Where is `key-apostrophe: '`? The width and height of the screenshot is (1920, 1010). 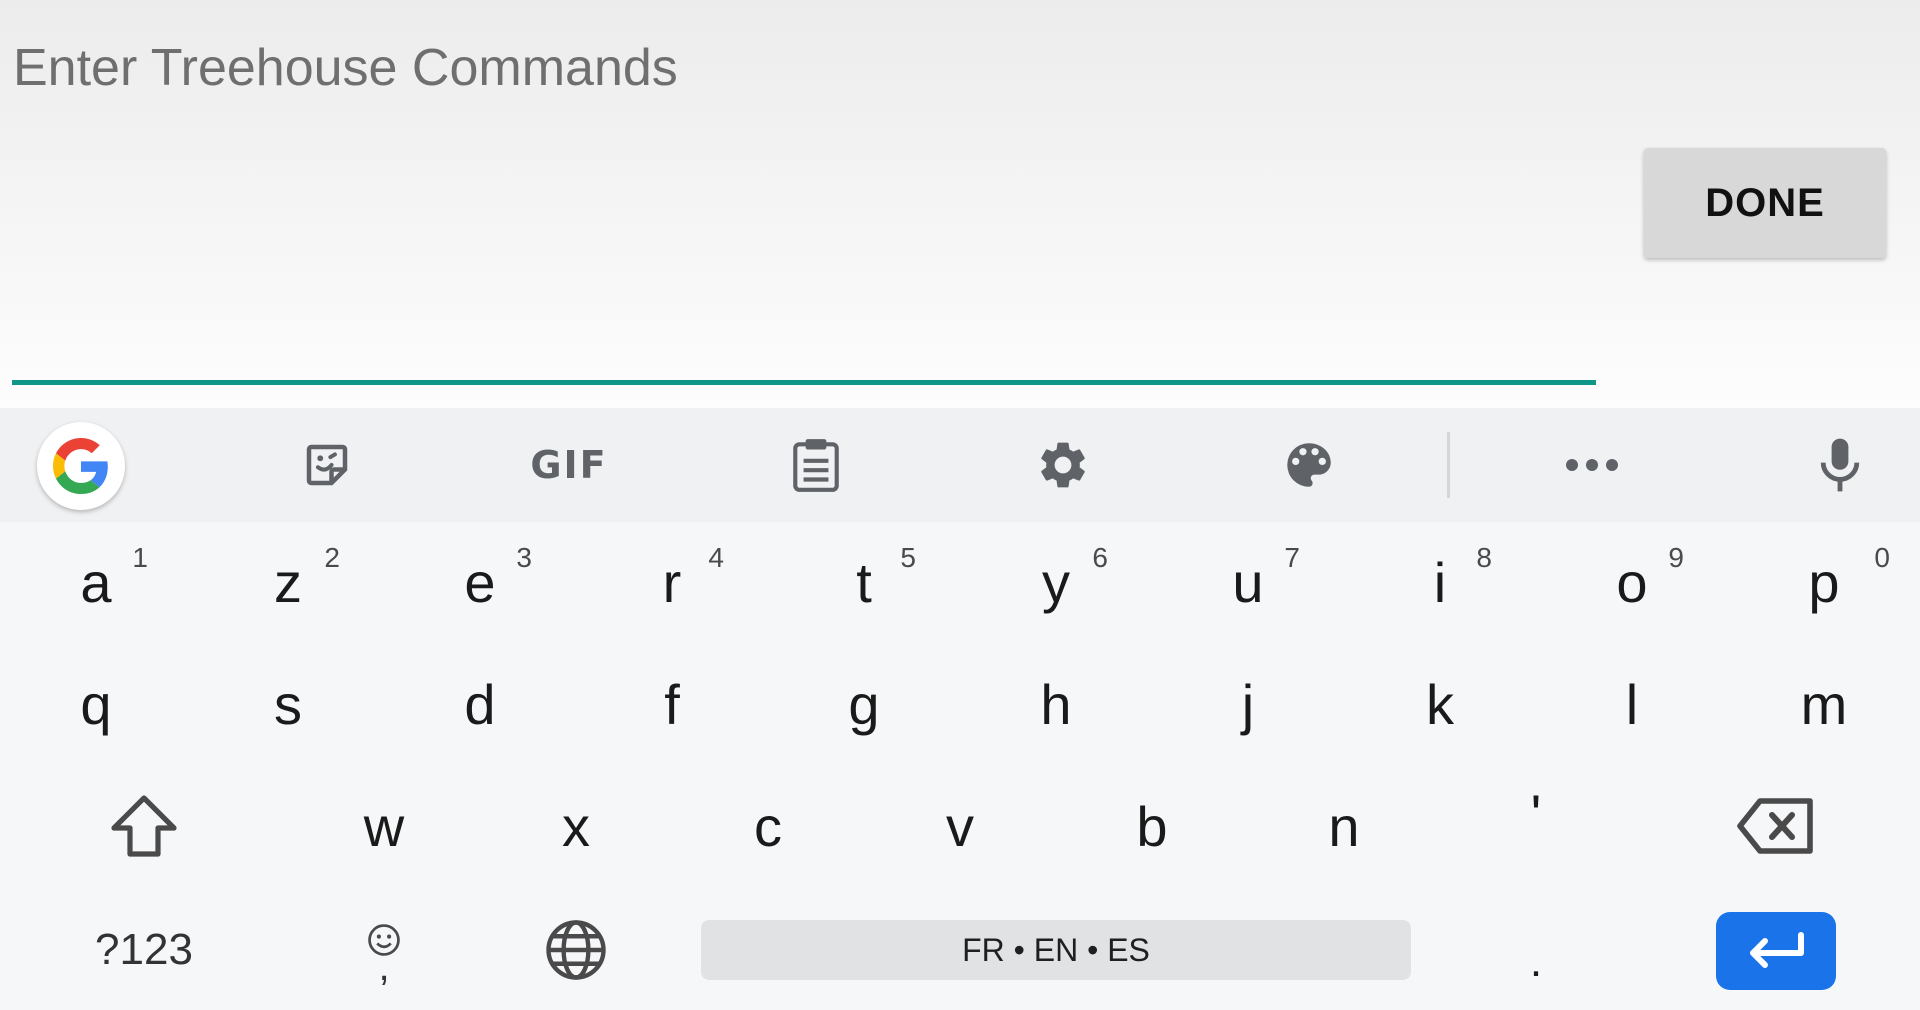 key-apostrophe: ' is located at coordinates (1536, 814).